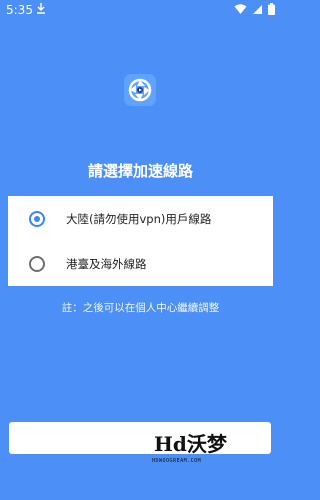  Describe the element at coordinates (140, 171) in the screenshot. I see `page-title: 請選擇加速線路` at that location.